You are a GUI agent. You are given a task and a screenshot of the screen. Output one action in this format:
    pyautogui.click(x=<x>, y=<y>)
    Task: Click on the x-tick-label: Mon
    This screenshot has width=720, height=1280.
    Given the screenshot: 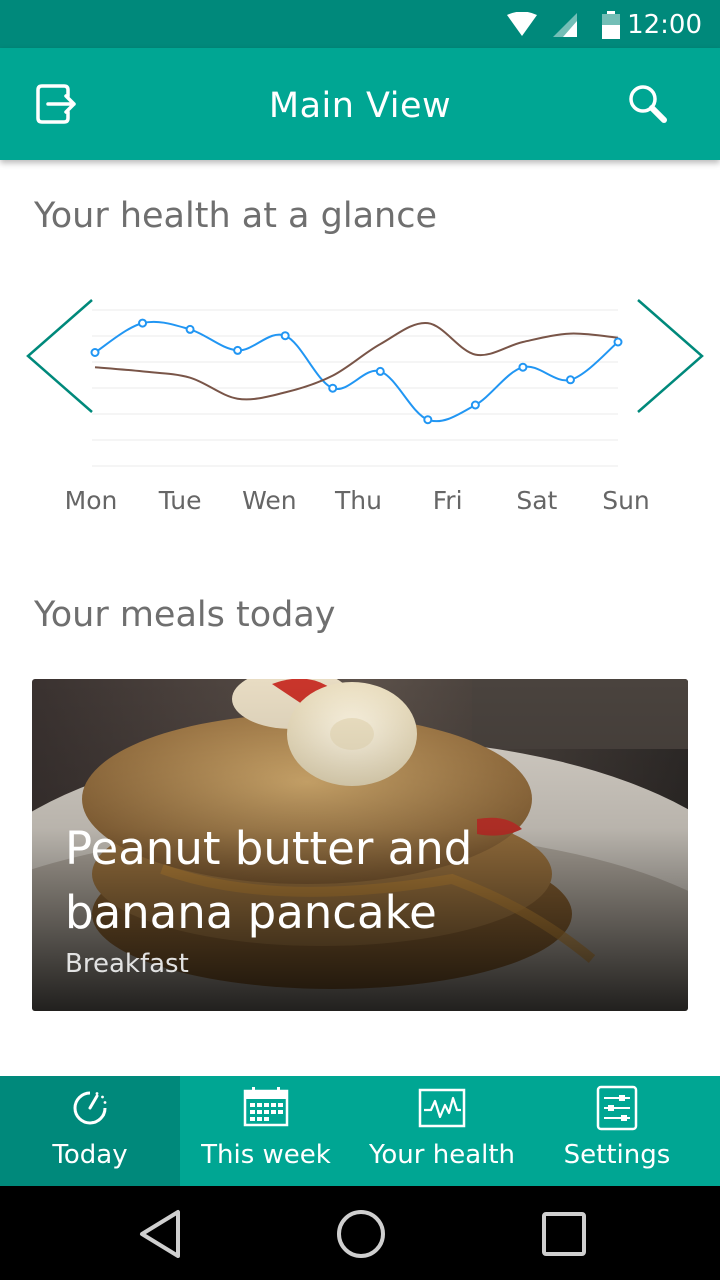 What is the action you would take?
    pyautogui.click(x=91, y=500)
    